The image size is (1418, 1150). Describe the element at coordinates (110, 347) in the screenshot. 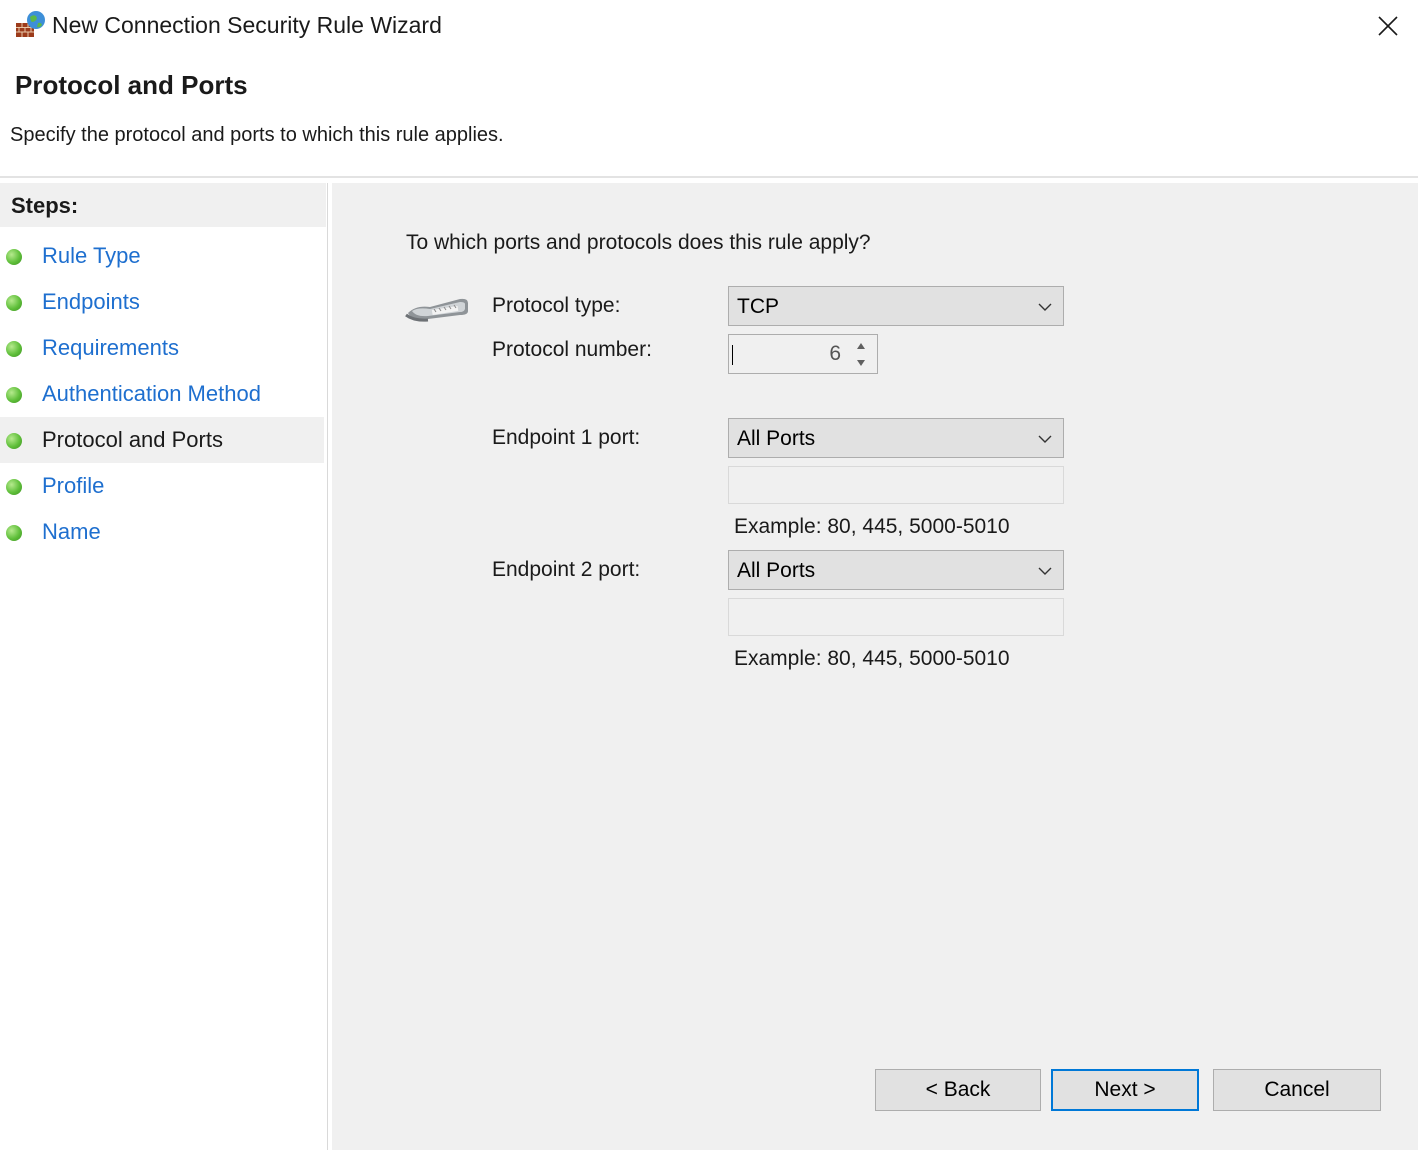

I see `step-label: Requirements` at that location.